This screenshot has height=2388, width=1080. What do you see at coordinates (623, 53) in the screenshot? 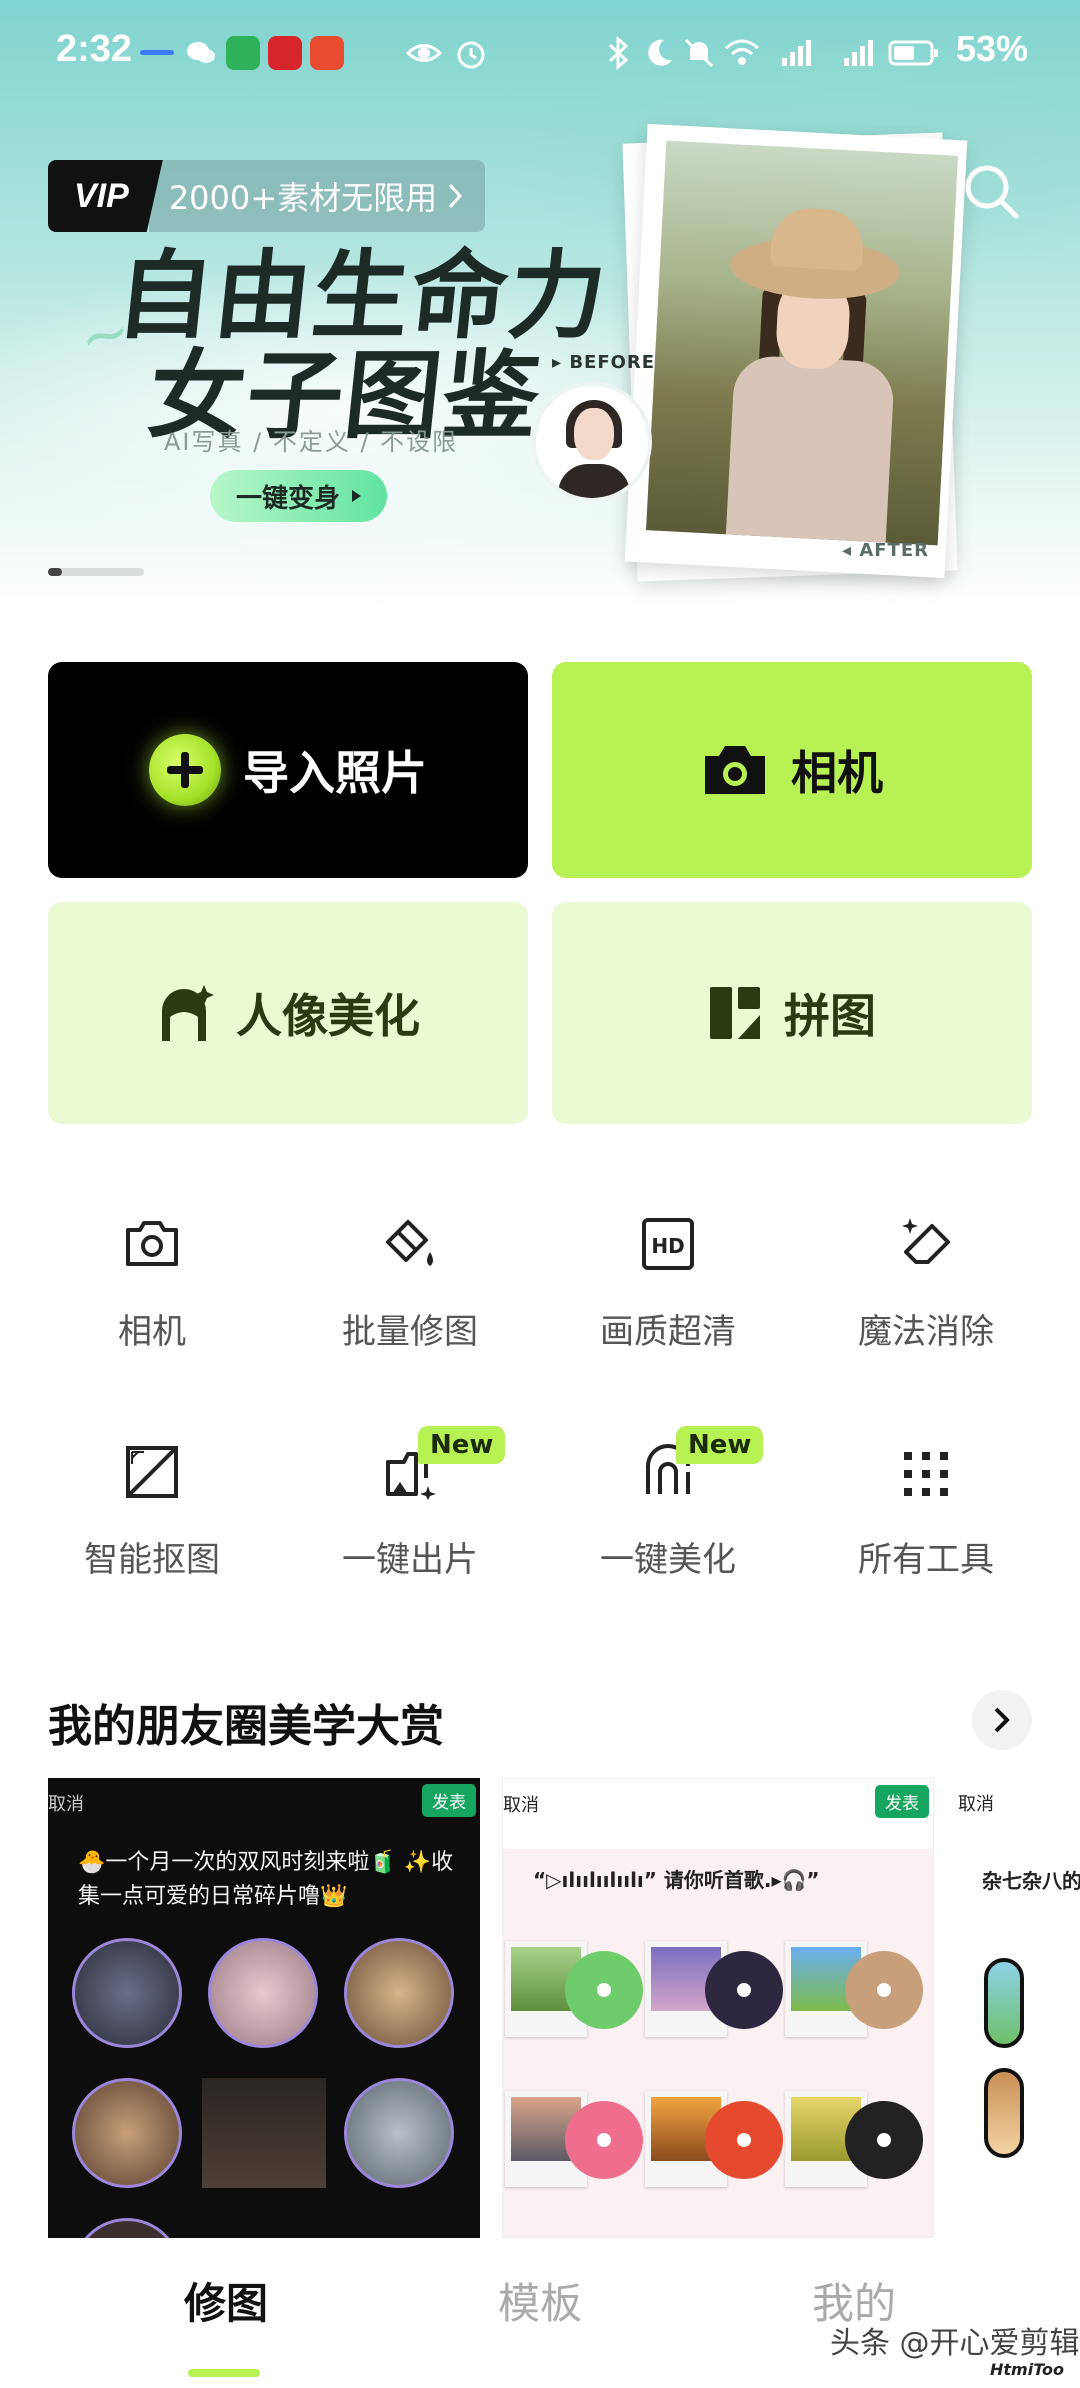
I see `bluetooth-icon` at bounding box center [623, 53].